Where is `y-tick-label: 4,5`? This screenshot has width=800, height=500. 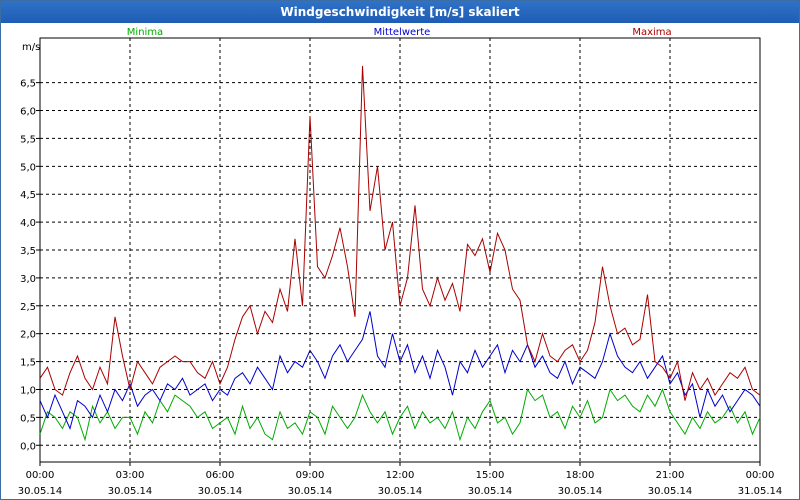 y-tick-label: 4,5 is located at coordinates (28, 195).